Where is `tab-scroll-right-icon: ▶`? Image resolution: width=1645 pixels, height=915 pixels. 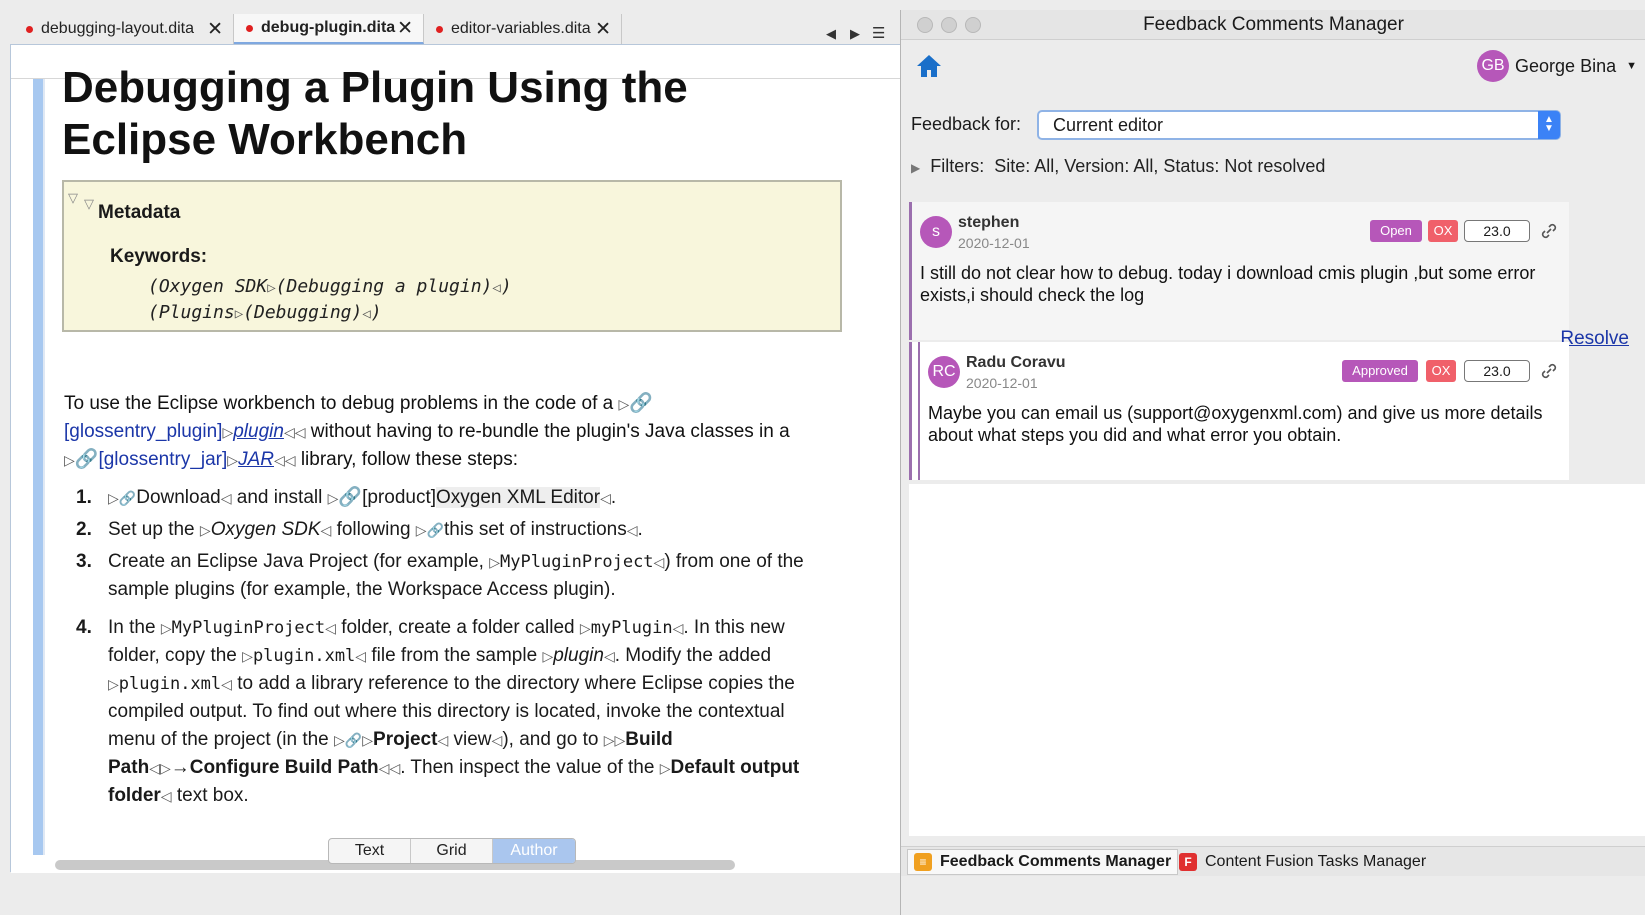
tab-scroll-right-icon: ▶ is located at coordinates (855, 34).